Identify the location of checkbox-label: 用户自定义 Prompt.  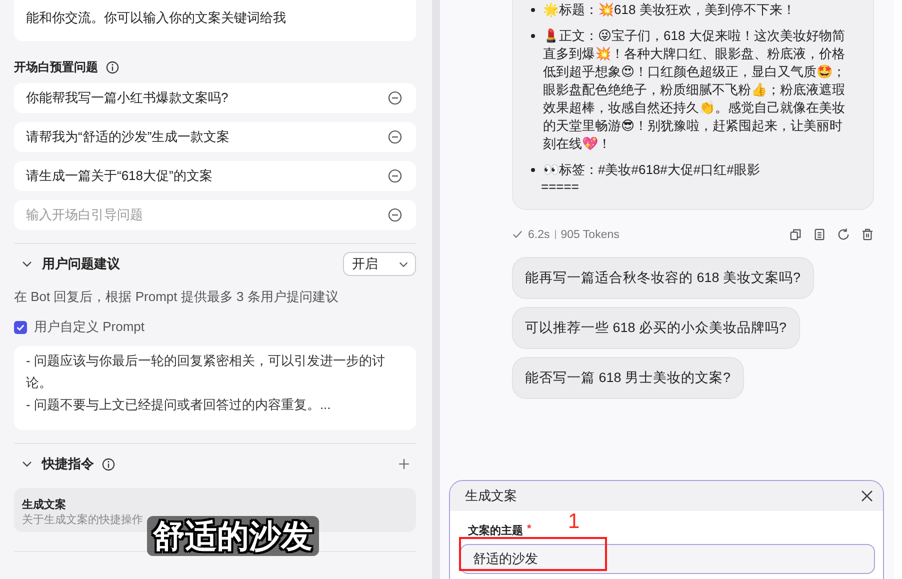
(89, 327).